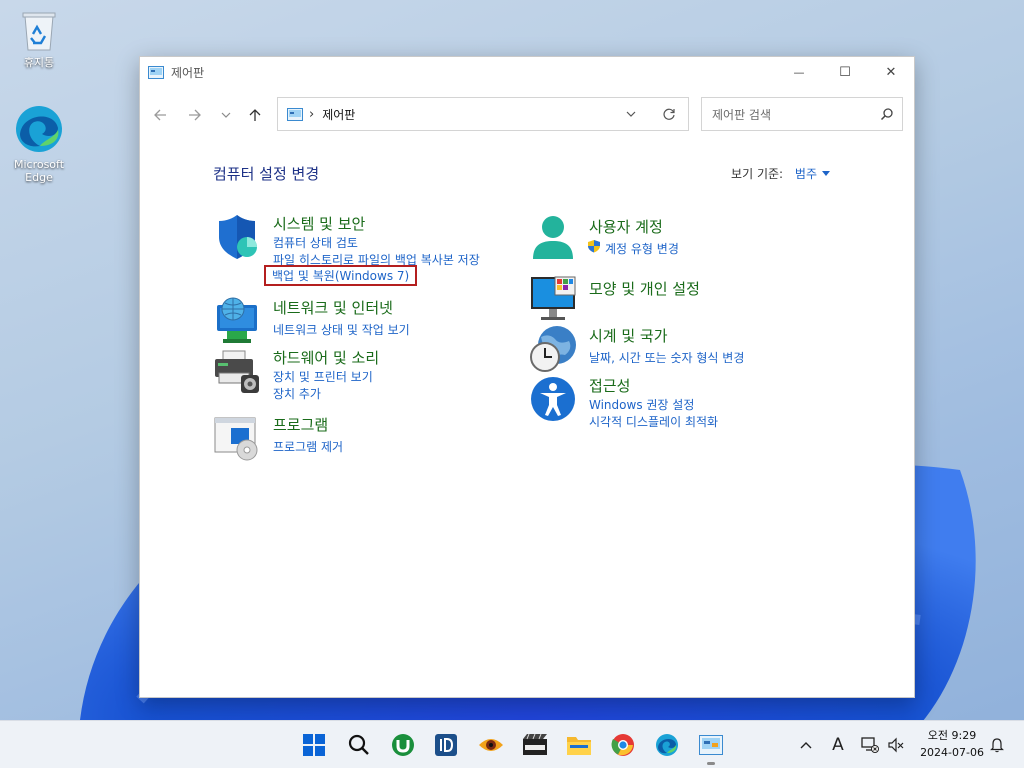 The width and height of the screenshot is (1024, 768). Describe the element at coordinates (553, 299) in the screenshot. I see `monitor-icon` at that location.